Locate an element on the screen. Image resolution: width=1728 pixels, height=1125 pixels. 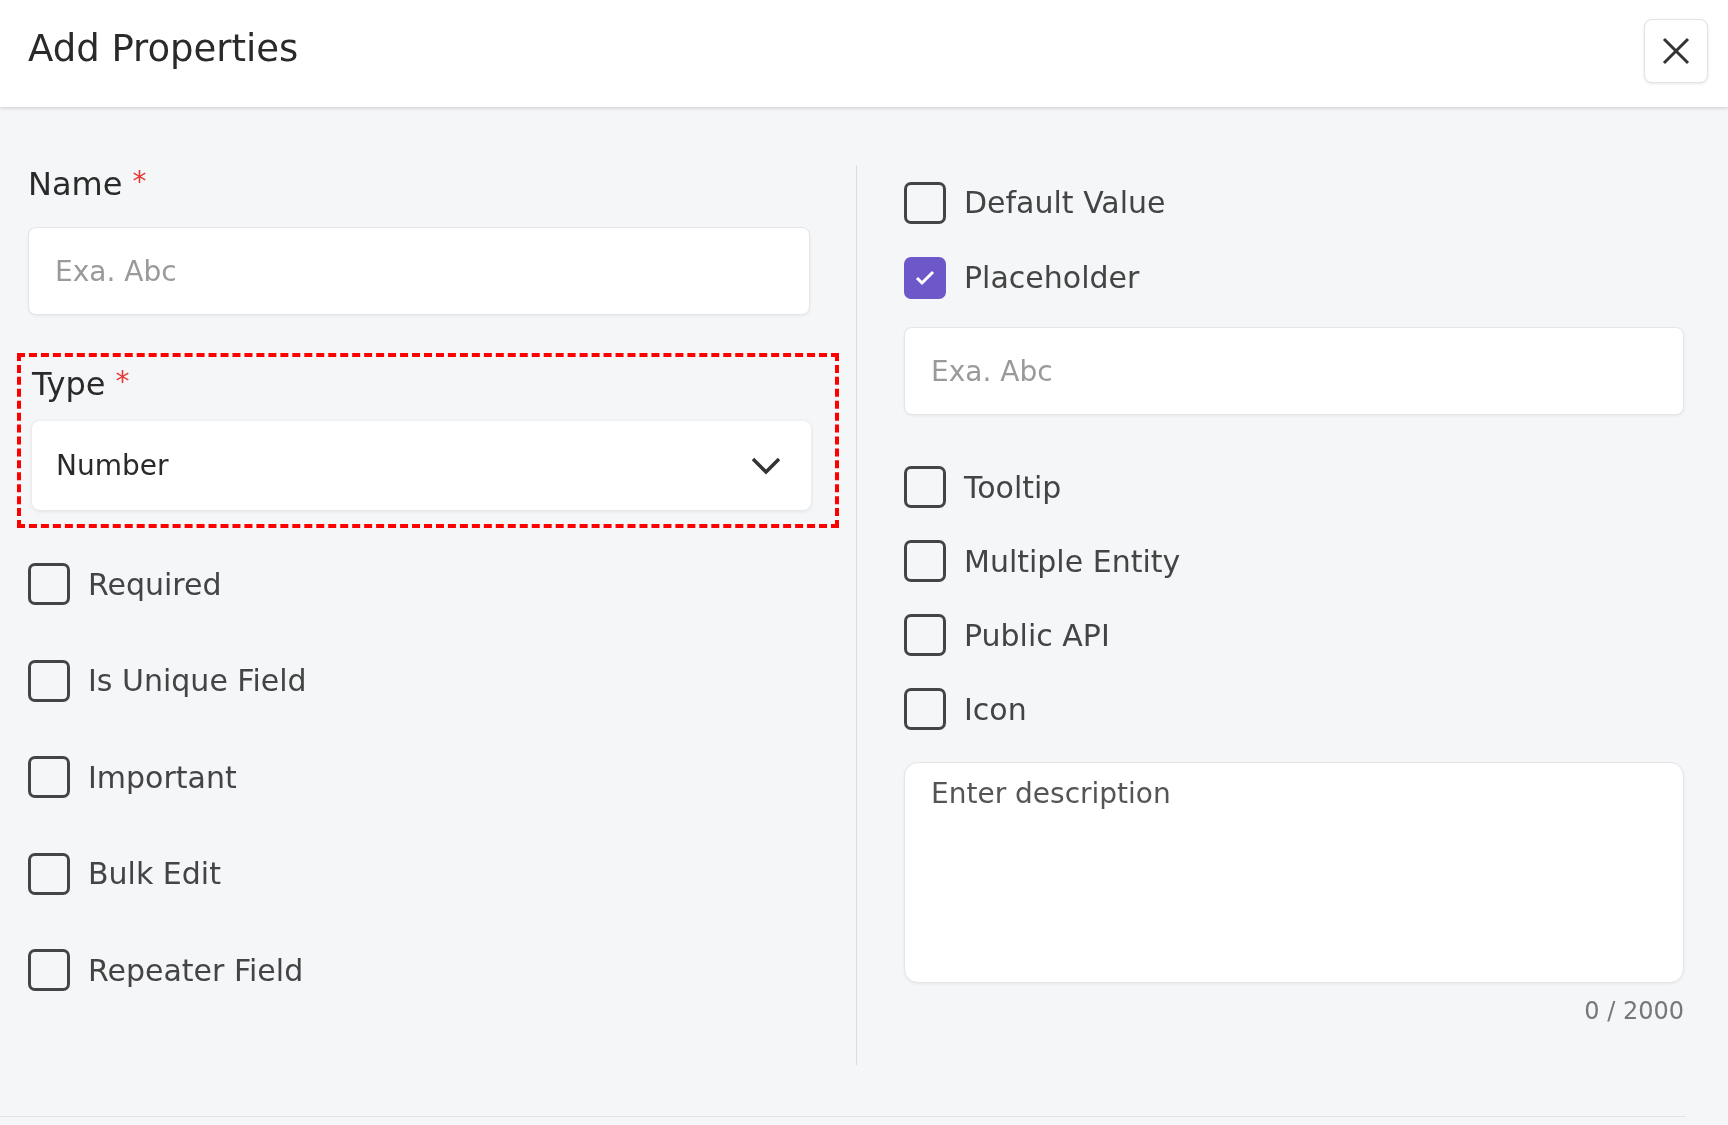
character-counter: 0 / 2000 is located at coordinates (1634, 1011).